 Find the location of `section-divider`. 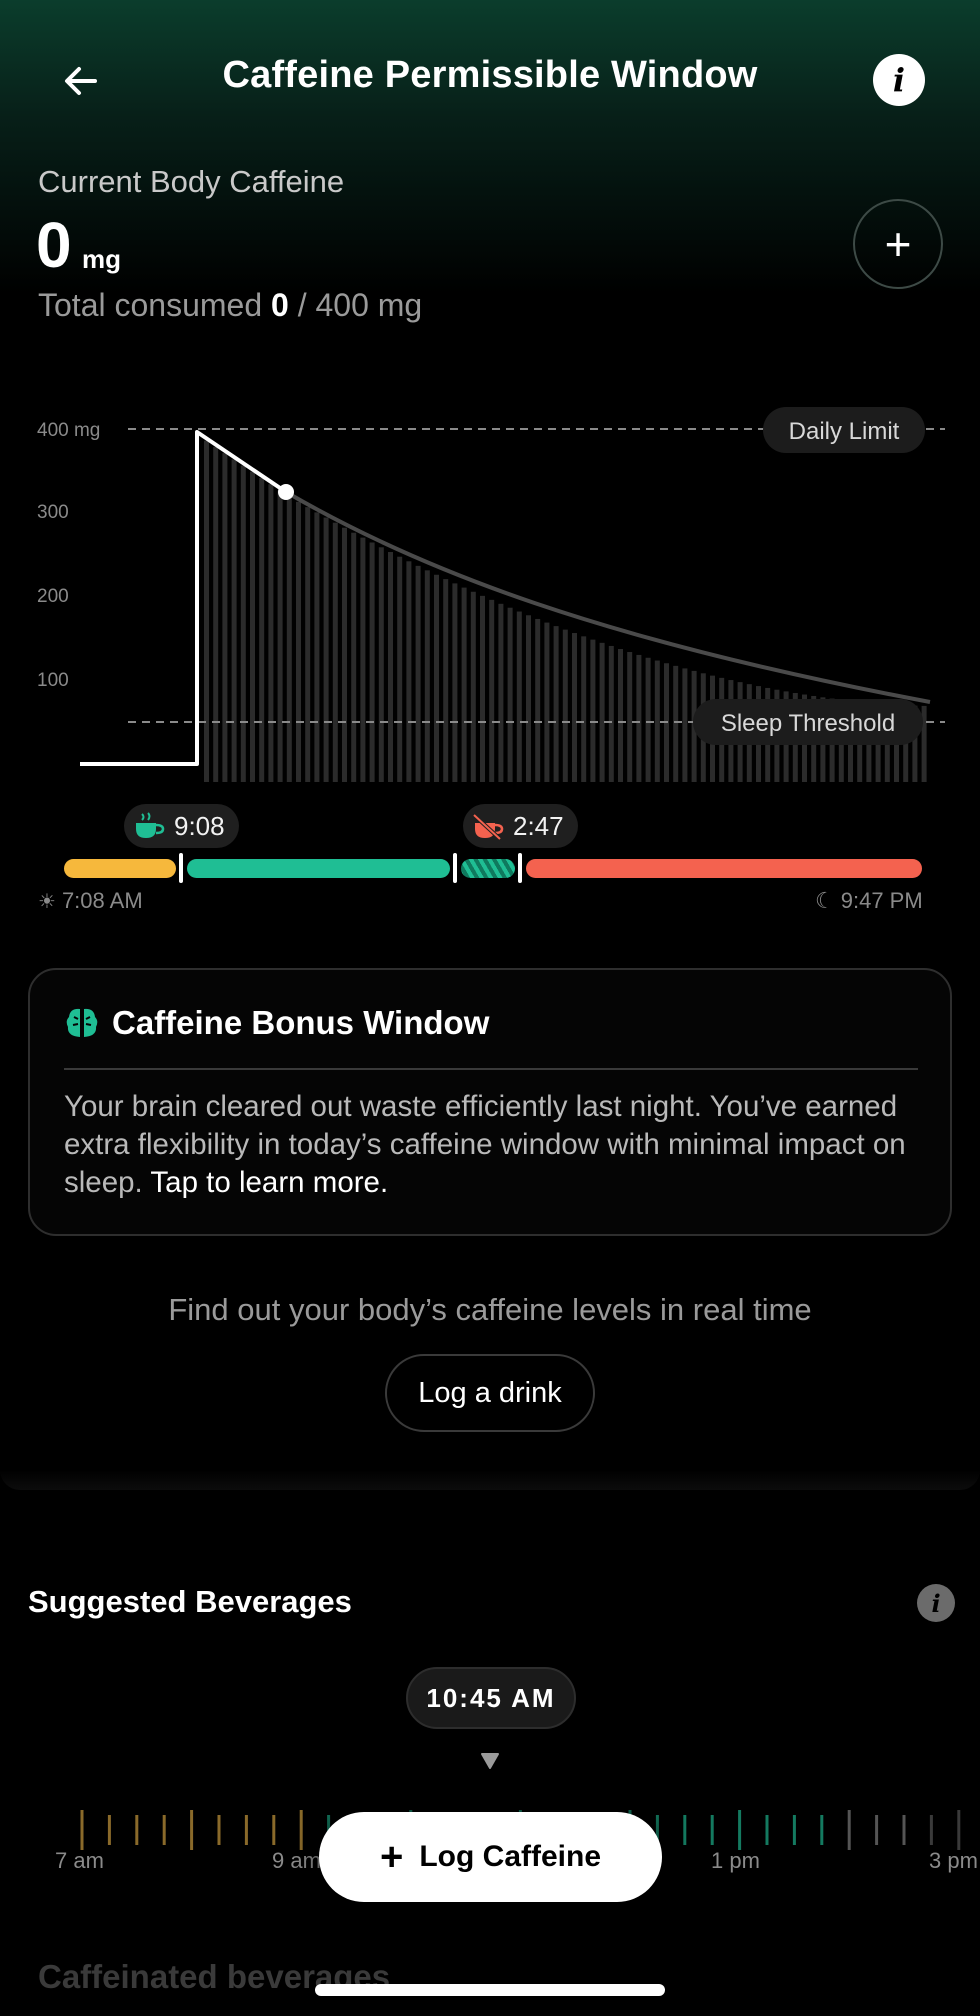

section-divider is located at coordinates (490, 1480).